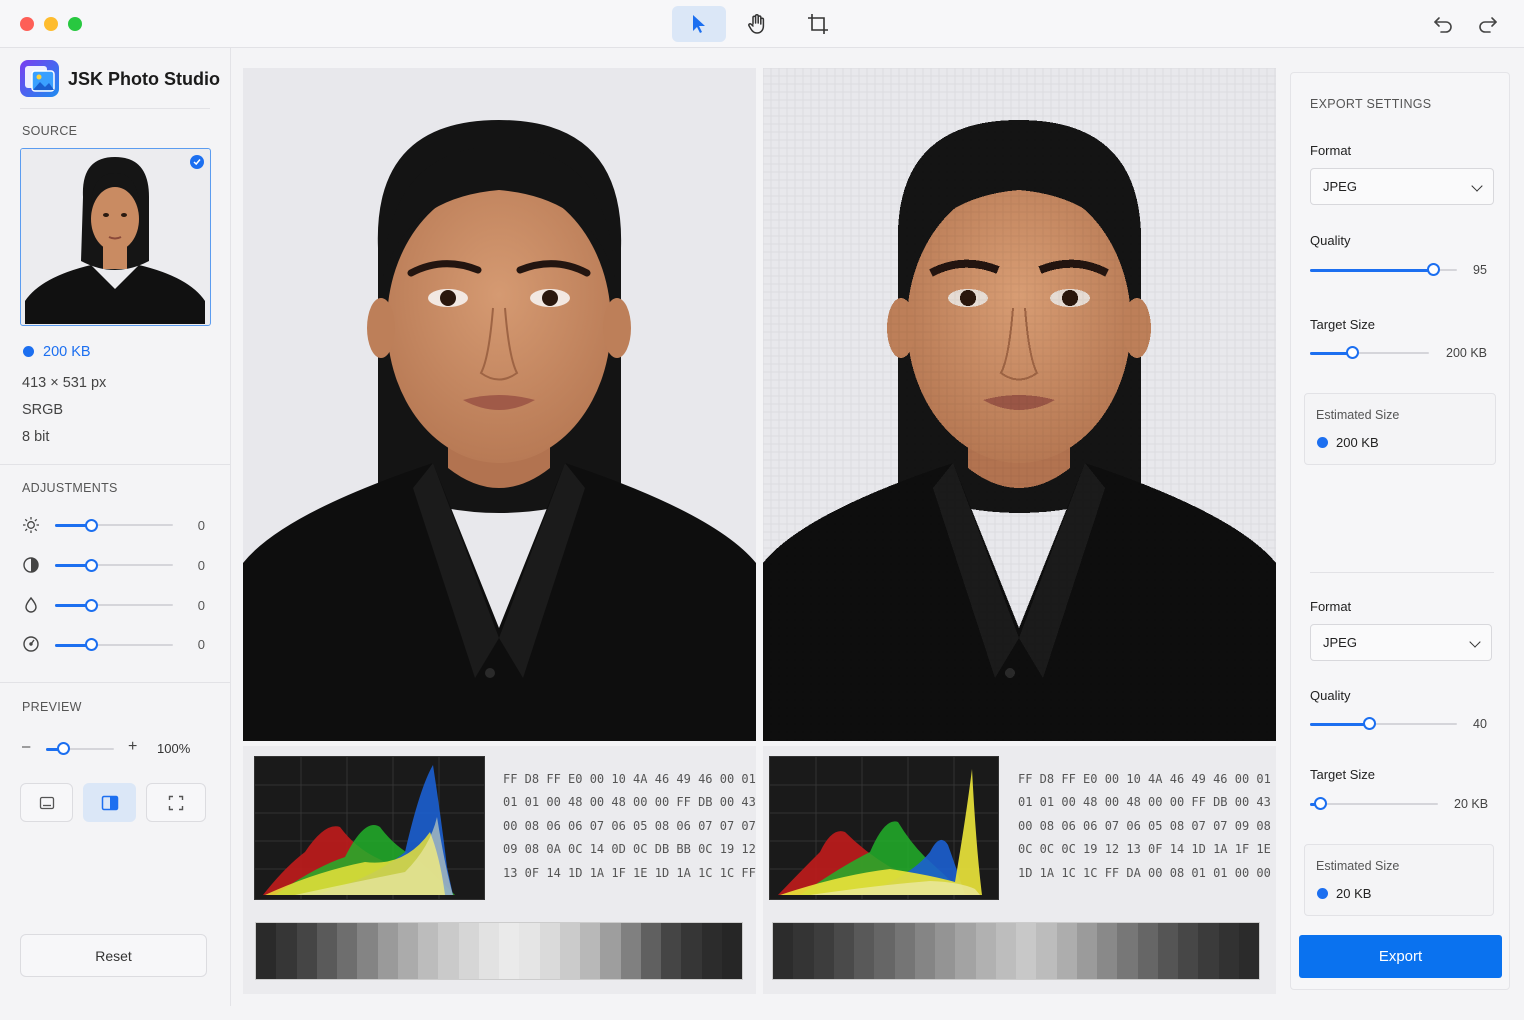 The image size is (1524, 1020). What do you see at coordinates (1371, 104) in the screenshot?
I see `export-settings-title: EXPORT SETTINGS` at bounding box center [1371, 104].